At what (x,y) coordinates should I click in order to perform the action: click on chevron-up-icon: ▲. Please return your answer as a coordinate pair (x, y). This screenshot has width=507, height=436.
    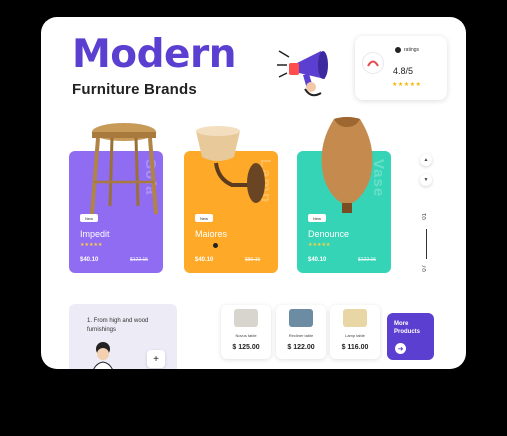
    Looking at the image, I should click on (426, 160).